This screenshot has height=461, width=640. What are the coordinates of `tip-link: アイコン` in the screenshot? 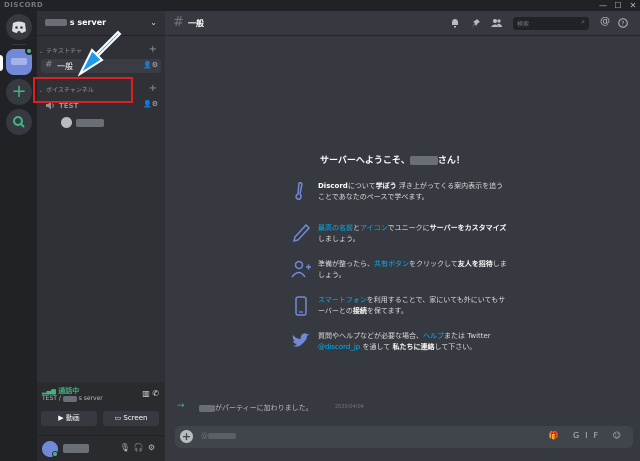 It's located at (374, 228).